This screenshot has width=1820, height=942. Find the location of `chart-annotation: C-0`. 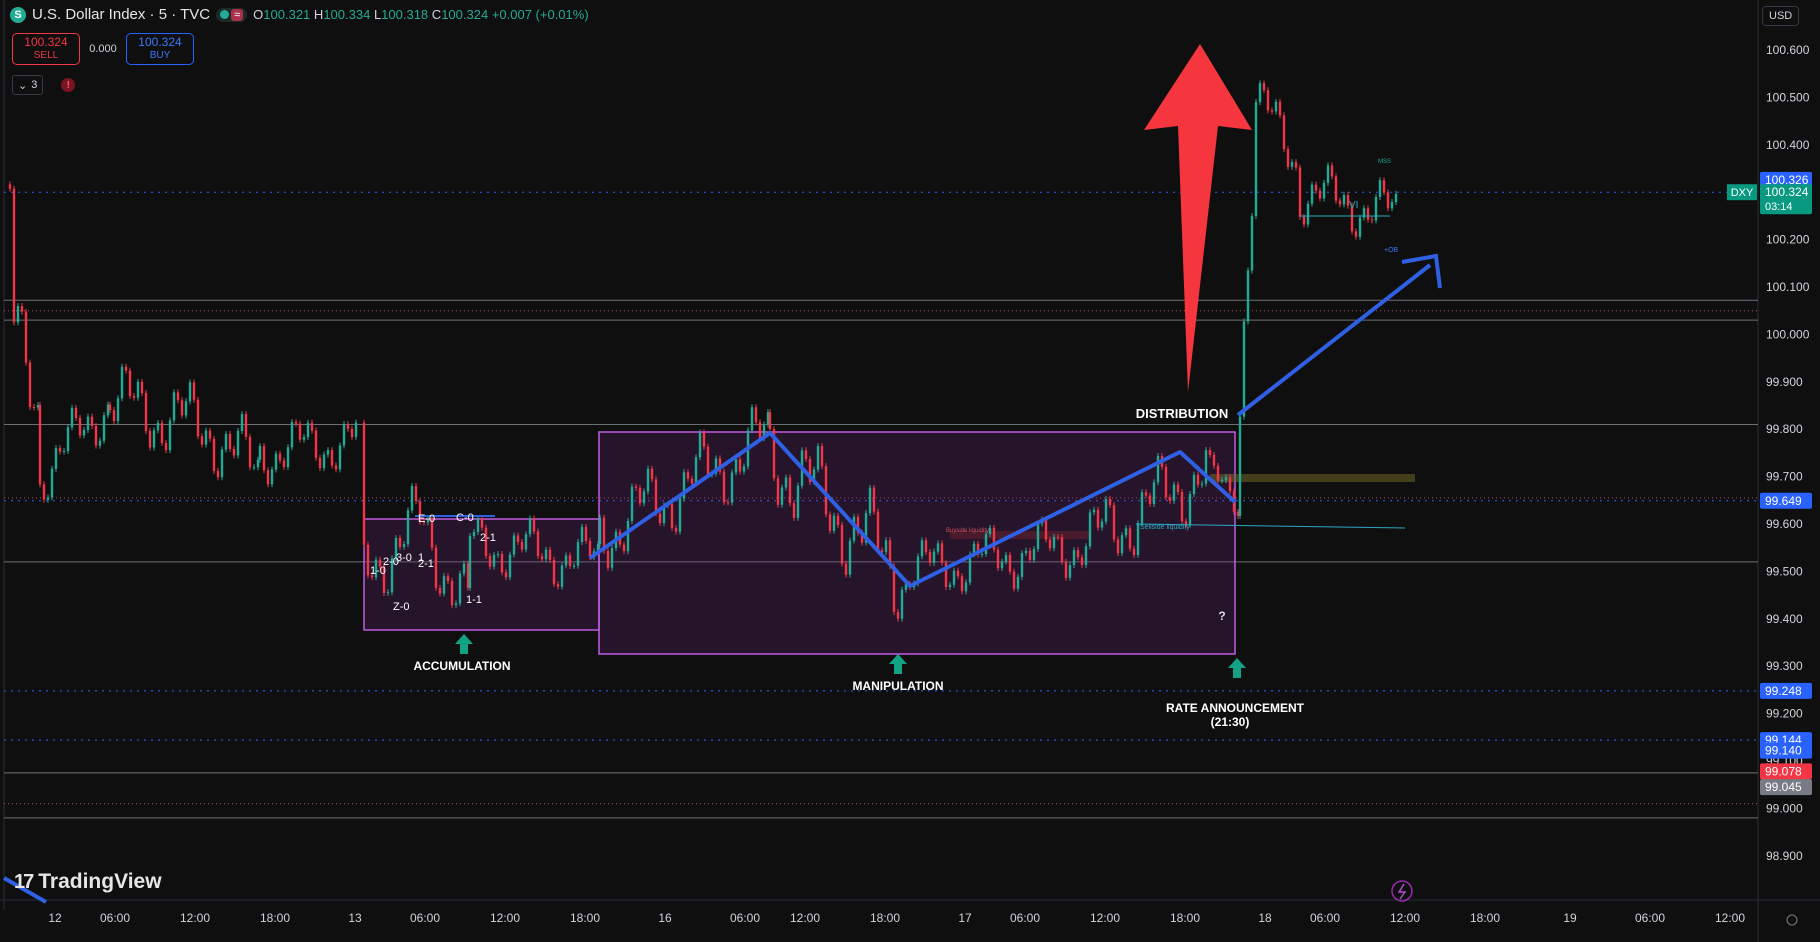

chart-annotation: C-0 is located at coordinates (465, 518).